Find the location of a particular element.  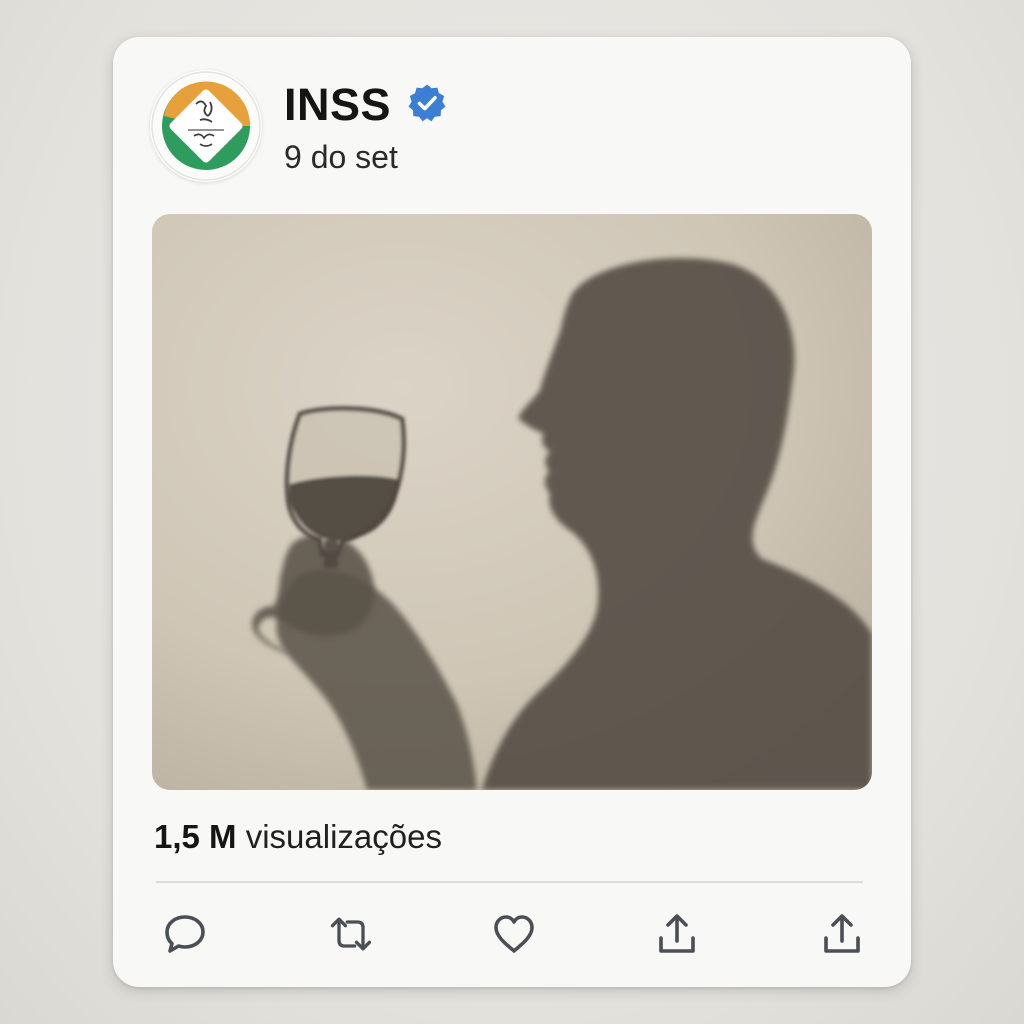

like-button is located at coordinates (514, 934).